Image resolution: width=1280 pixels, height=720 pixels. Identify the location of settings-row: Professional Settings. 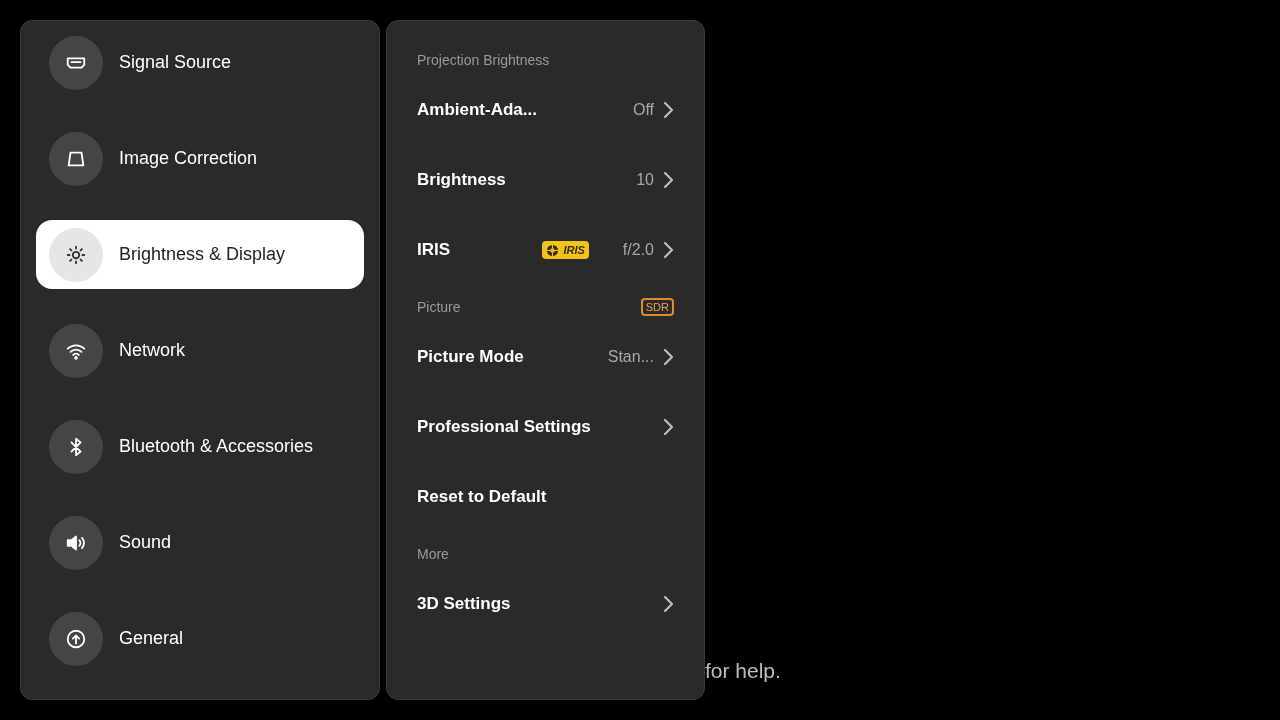
(545, 427).